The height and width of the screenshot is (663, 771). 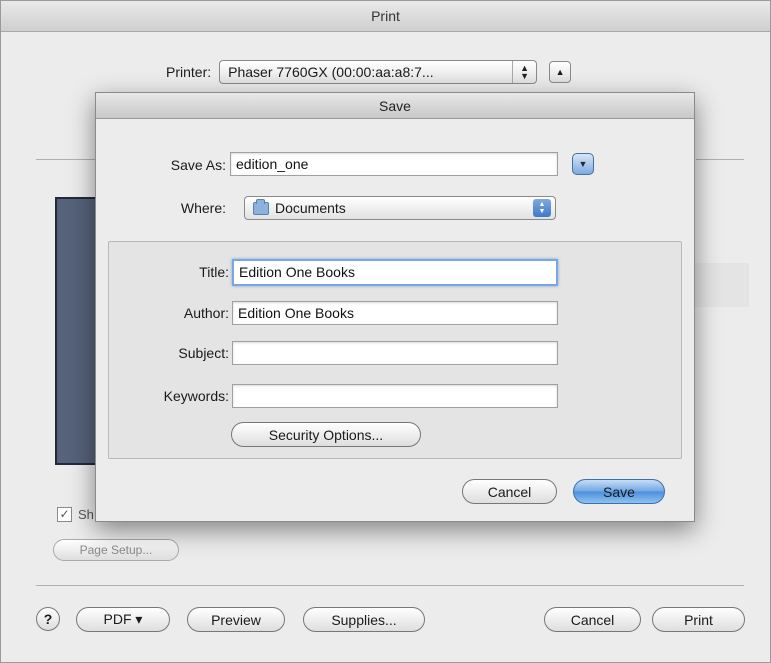 What do you see at coordinates (395, 396) in the screenshot?
I see `keywords-input` at bounding box center [395, 396].